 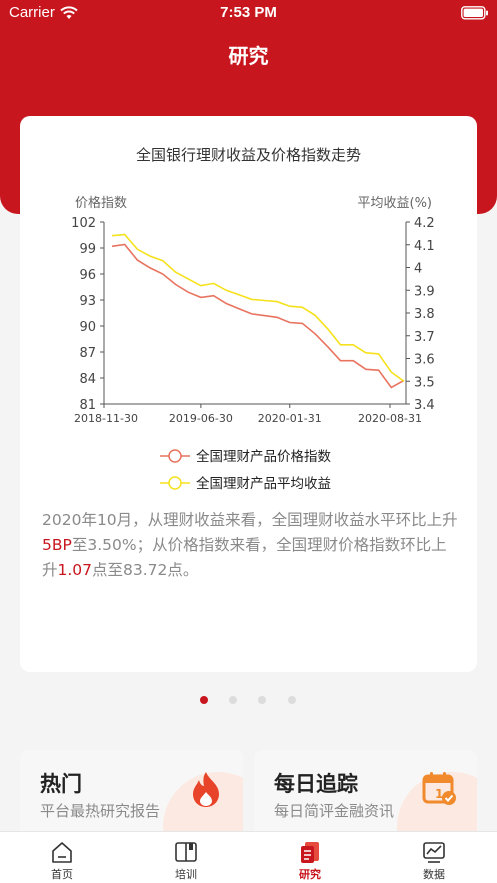 What do you see at coordinates (316, 784) in the screenshot?
I see `tile-title: 每日追踪` at bounding box center [316, 784].